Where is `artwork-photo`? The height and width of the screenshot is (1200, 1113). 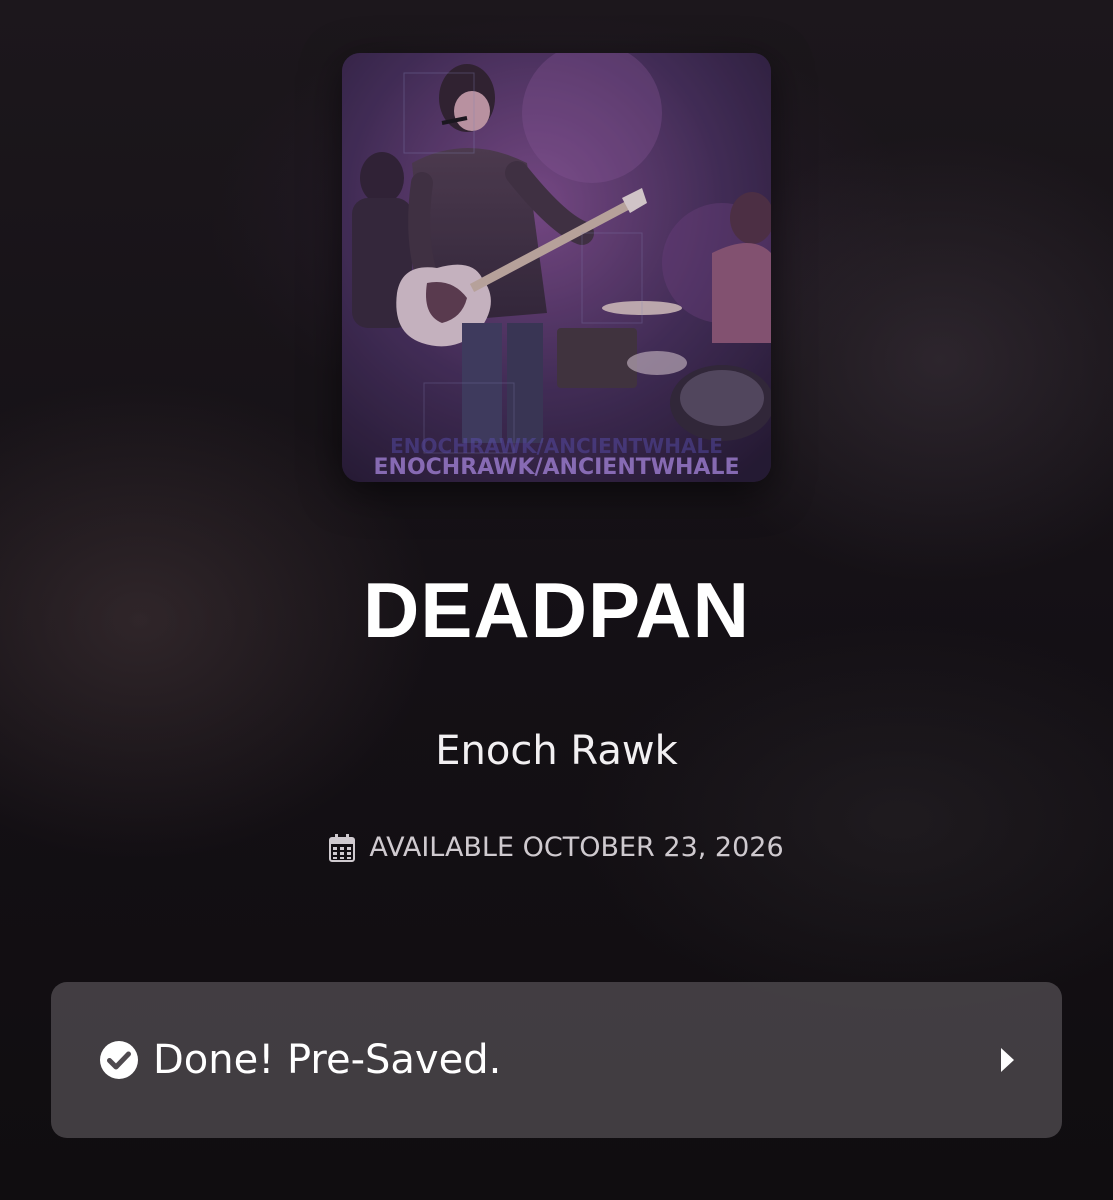
artwork-photo is located at coordinates (556, 267).